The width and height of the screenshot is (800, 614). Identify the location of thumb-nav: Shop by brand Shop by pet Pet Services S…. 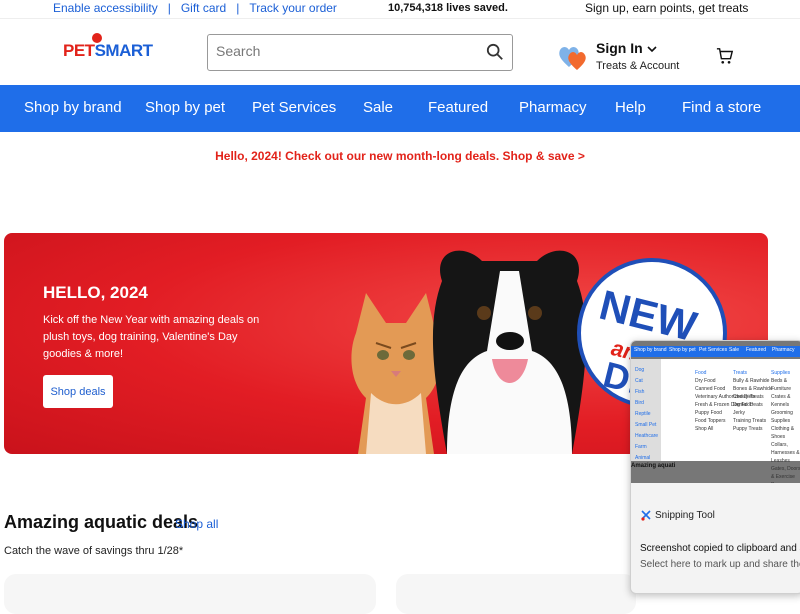
(715, 351).